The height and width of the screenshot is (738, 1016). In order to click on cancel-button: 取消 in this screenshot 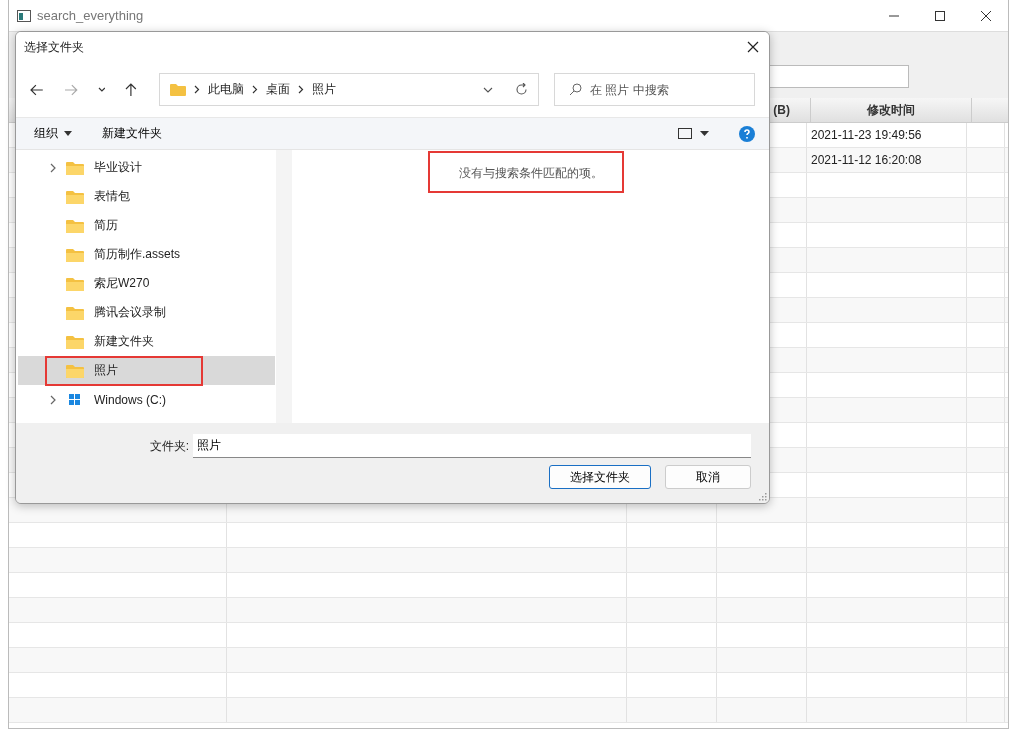, I will do `click(708, 477)`.